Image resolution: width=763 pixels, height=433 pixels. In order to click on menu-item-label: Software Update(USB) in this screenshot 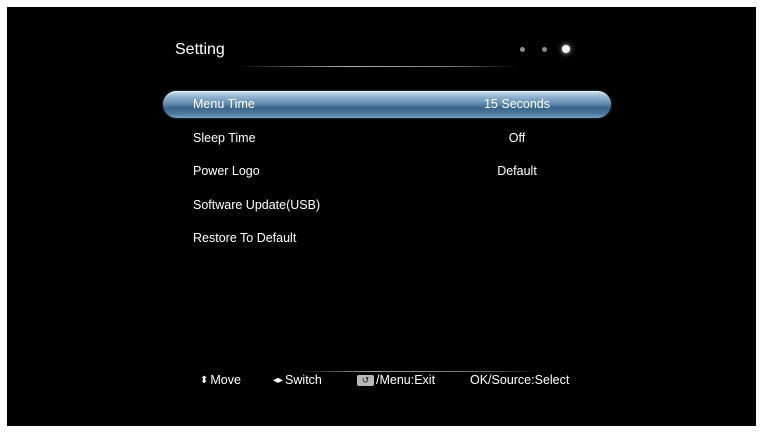, I will do `click(257, 205)`.